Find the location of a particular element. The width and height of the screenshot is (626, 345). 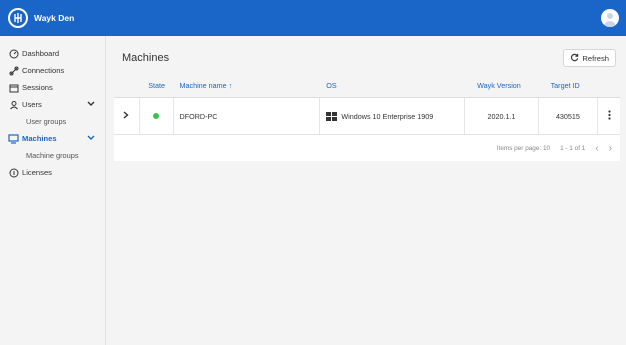

machine-name-cell: DFORD-PC is located at coordinates (247, 116).